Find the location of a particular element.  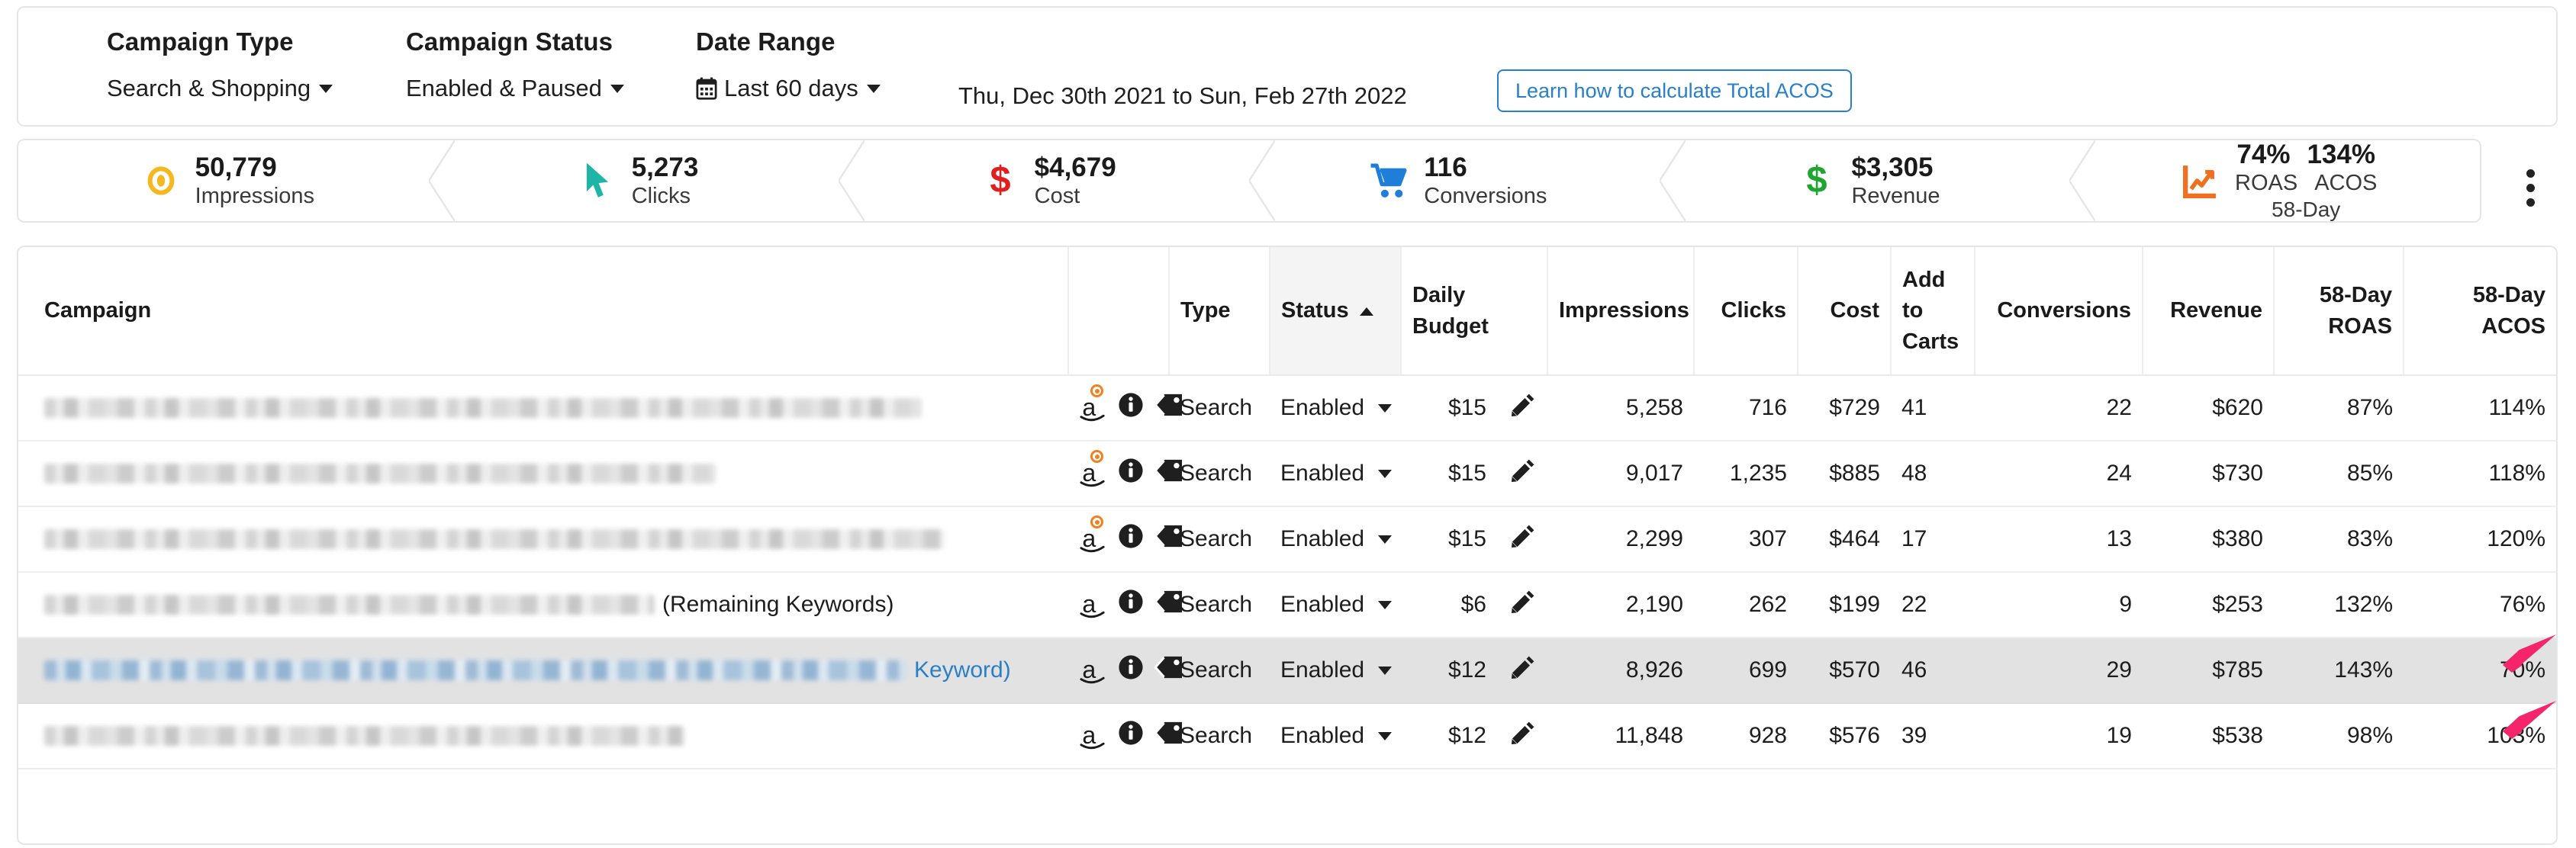

col-header-daily-budget: Daily Budget is located at coordinates (1473, 312).